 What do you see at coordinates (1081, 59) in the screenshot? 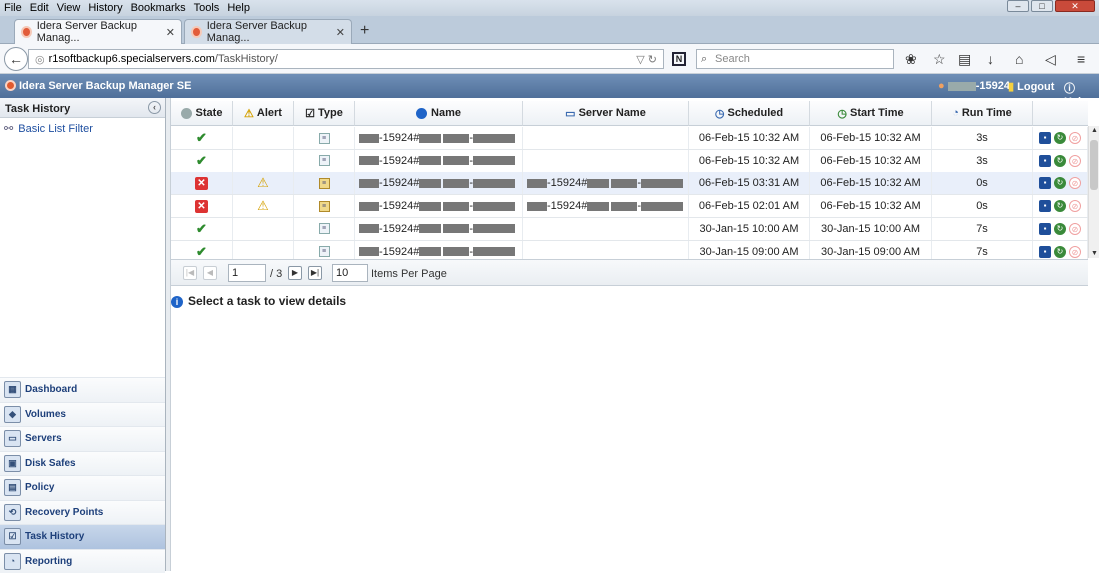
I see `hamburger-menu-icon: ≡` at bounding box center [1081, 59].